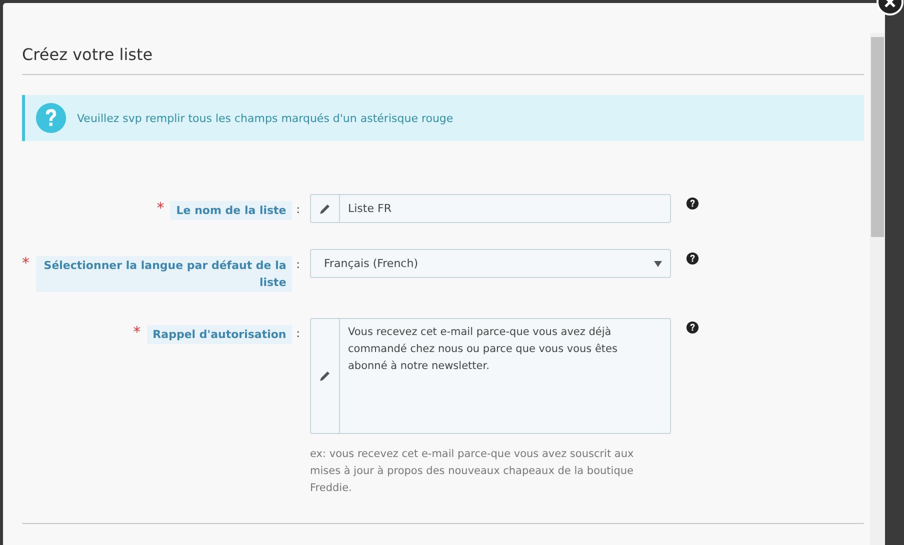 The width and height of the screenshot is (904, 545). Describe the element at coordinates (877, 289) in the screenshot. I see `scrollbar` at that location.